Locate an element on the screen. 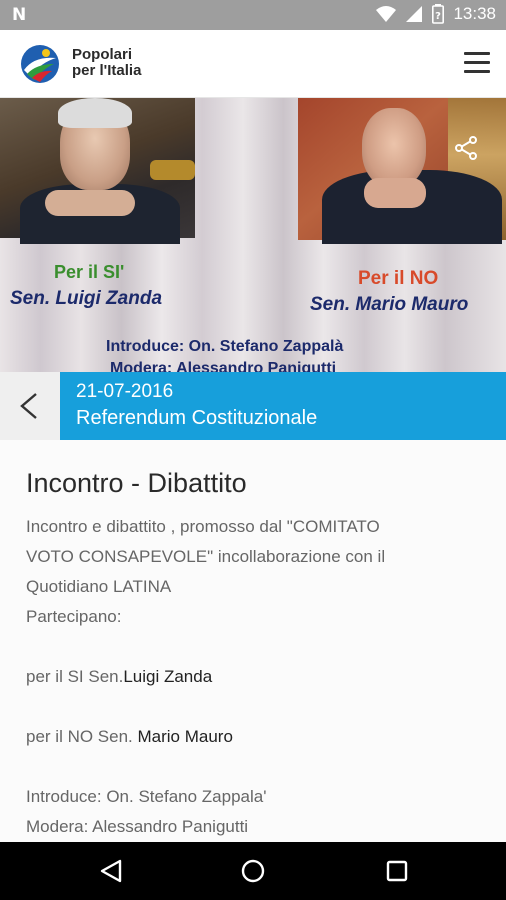  brand-name: Popolari per l'Italia is located at coordinates (106, 63).